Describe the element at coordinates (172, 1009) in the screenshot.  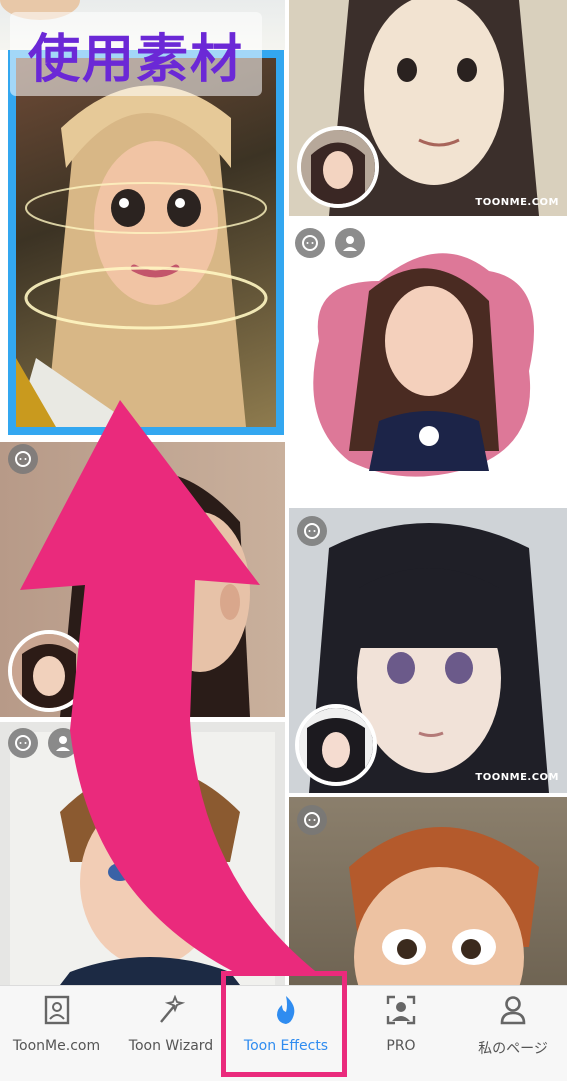
I see `magic-wand-icon` at that location.